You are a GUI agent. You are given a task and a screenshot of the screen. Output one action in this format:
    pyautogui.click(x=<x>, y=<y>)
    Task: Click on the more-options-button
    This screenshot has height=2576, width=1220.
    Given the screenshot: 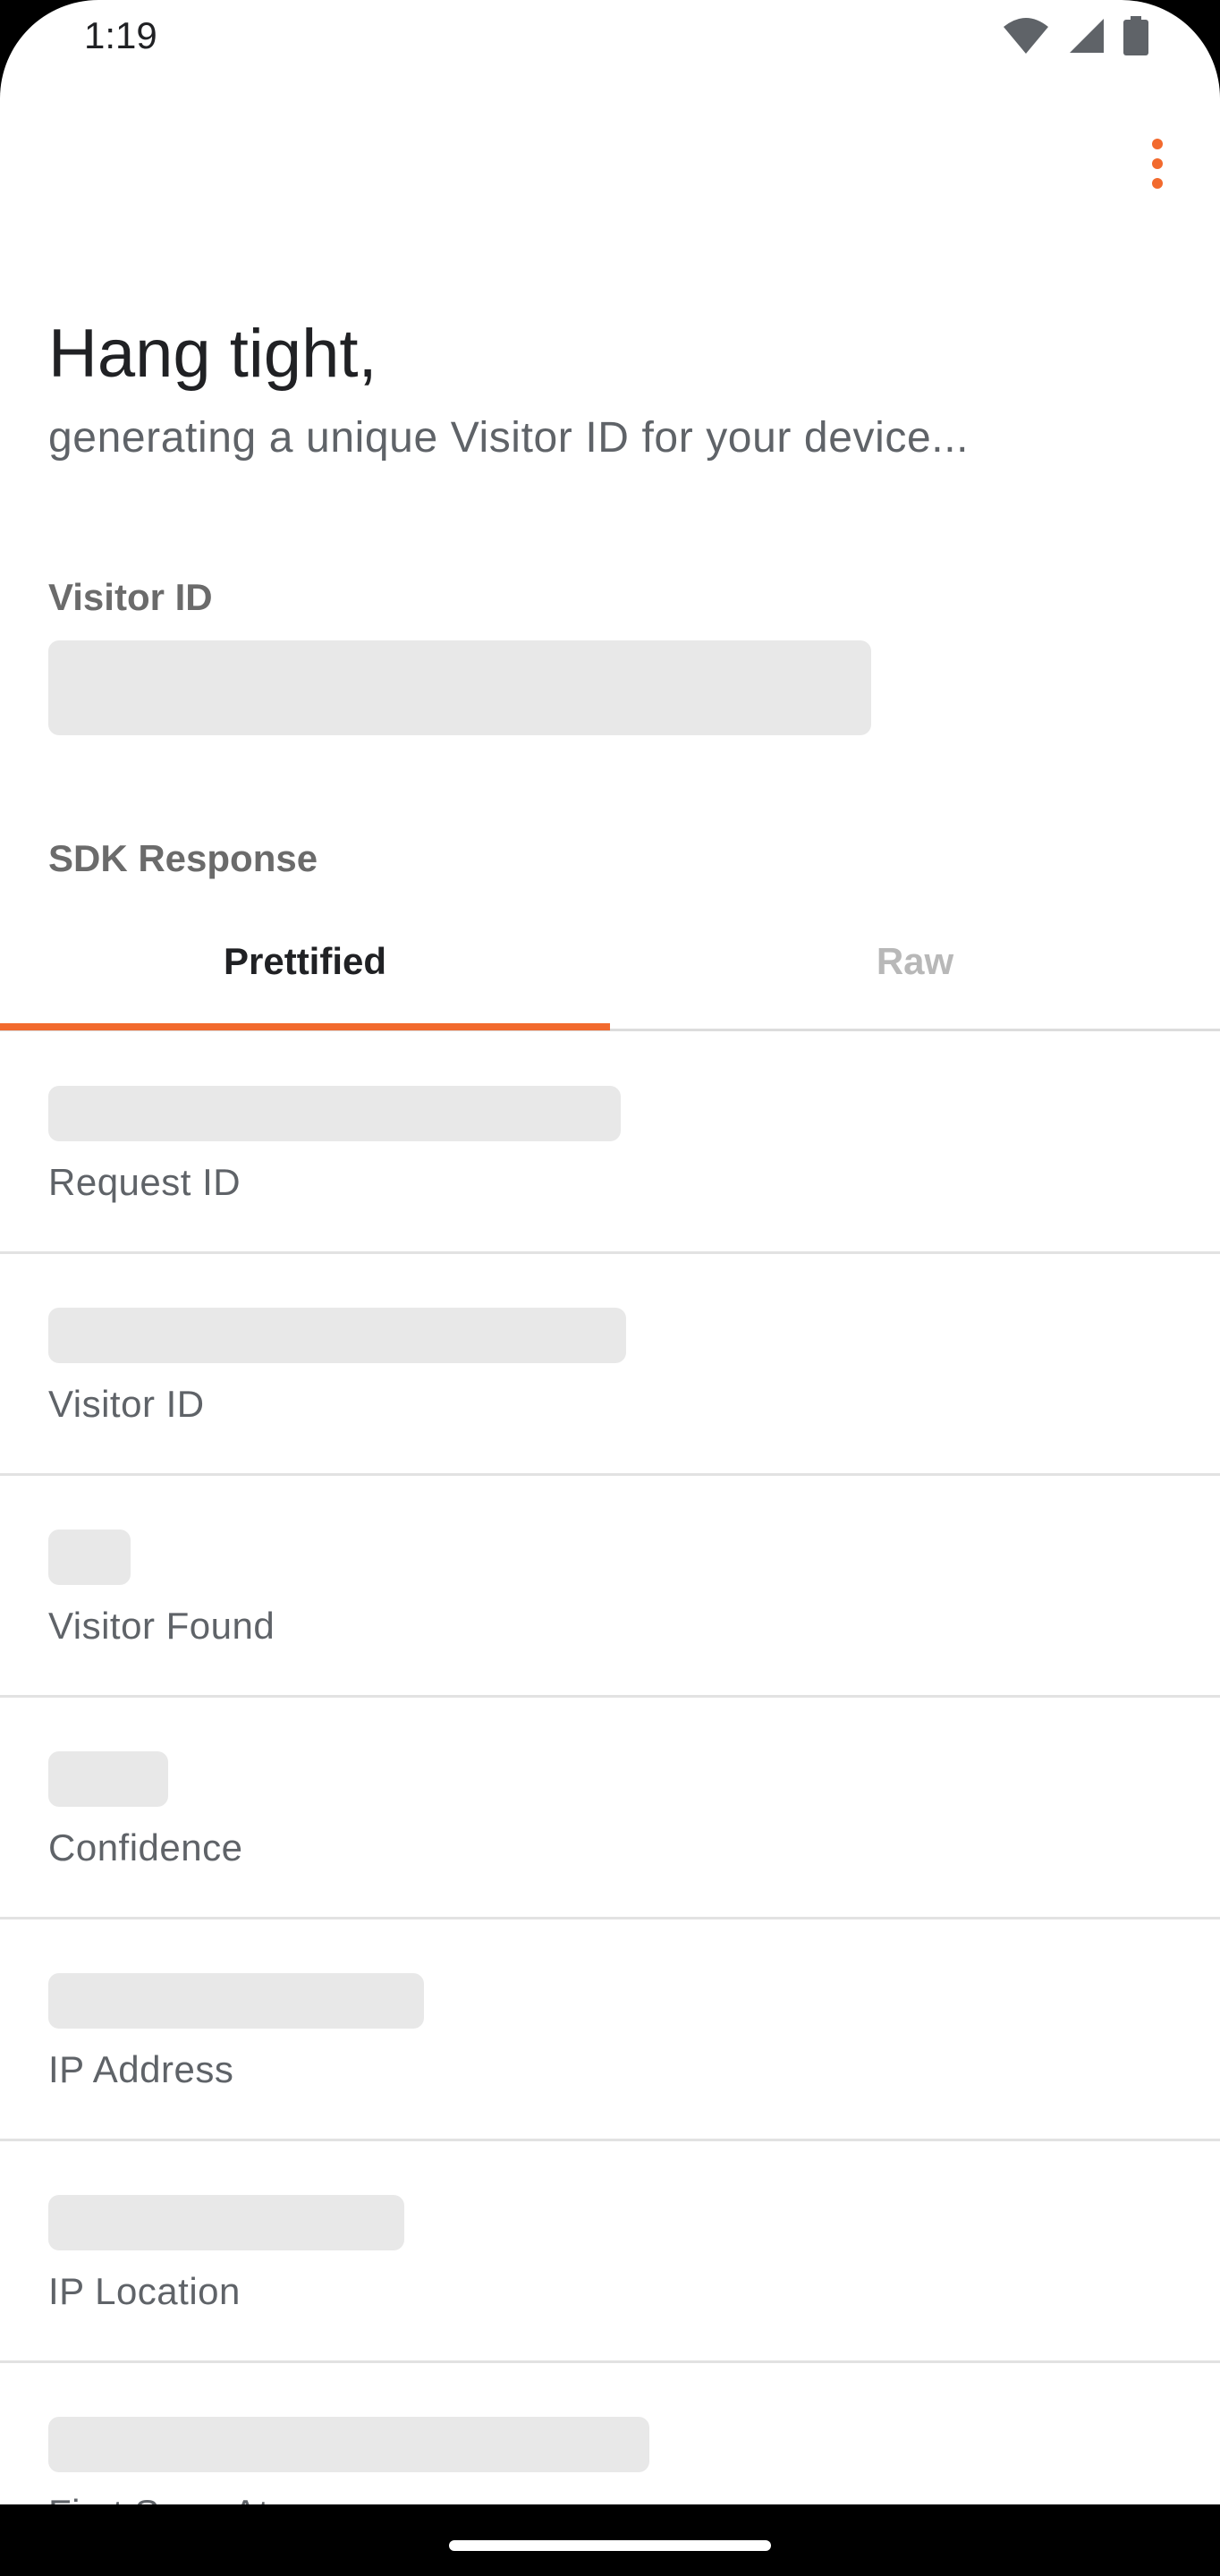 What is the action you would take?
    pyautogui.click(x=1157, y=165)
    